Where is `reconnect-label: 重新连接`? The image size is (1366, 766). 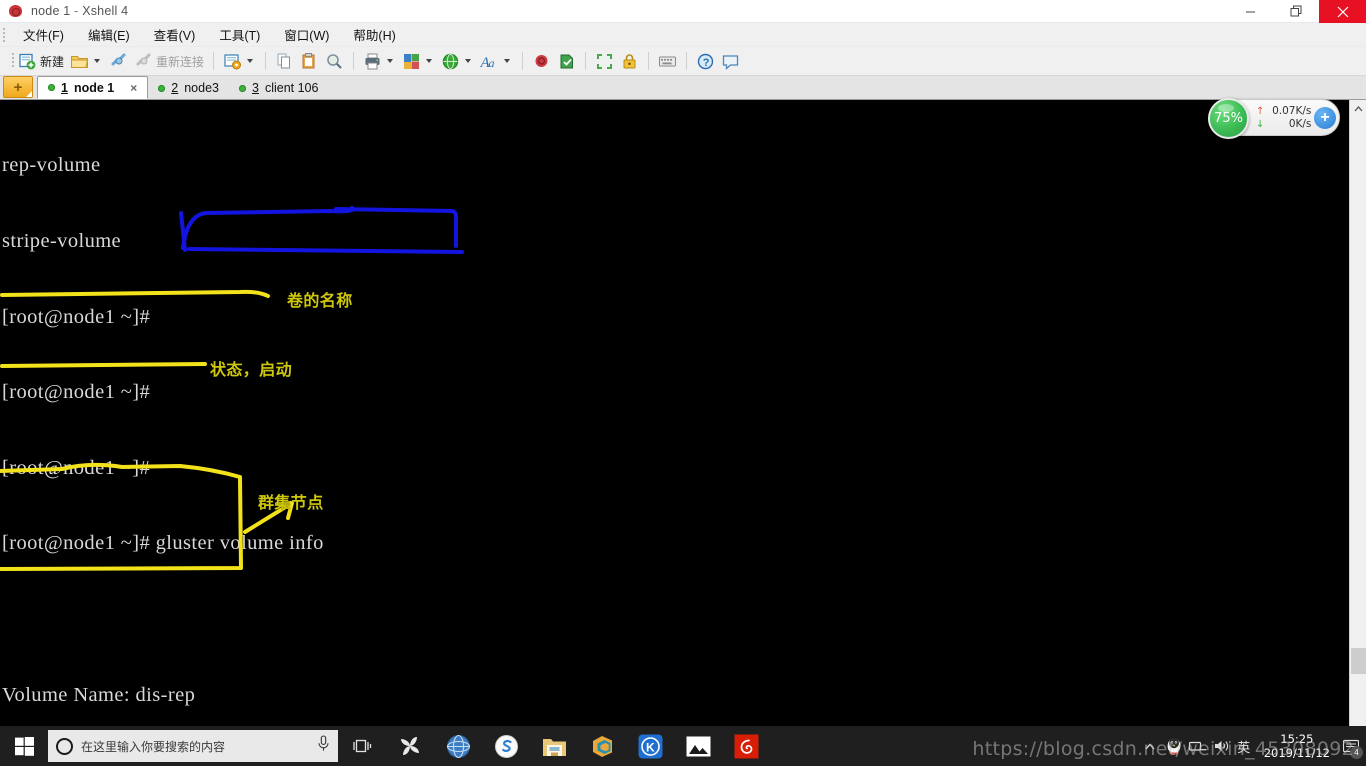
reconnect-label: 重新连接 is located at coordinates (180, 61).